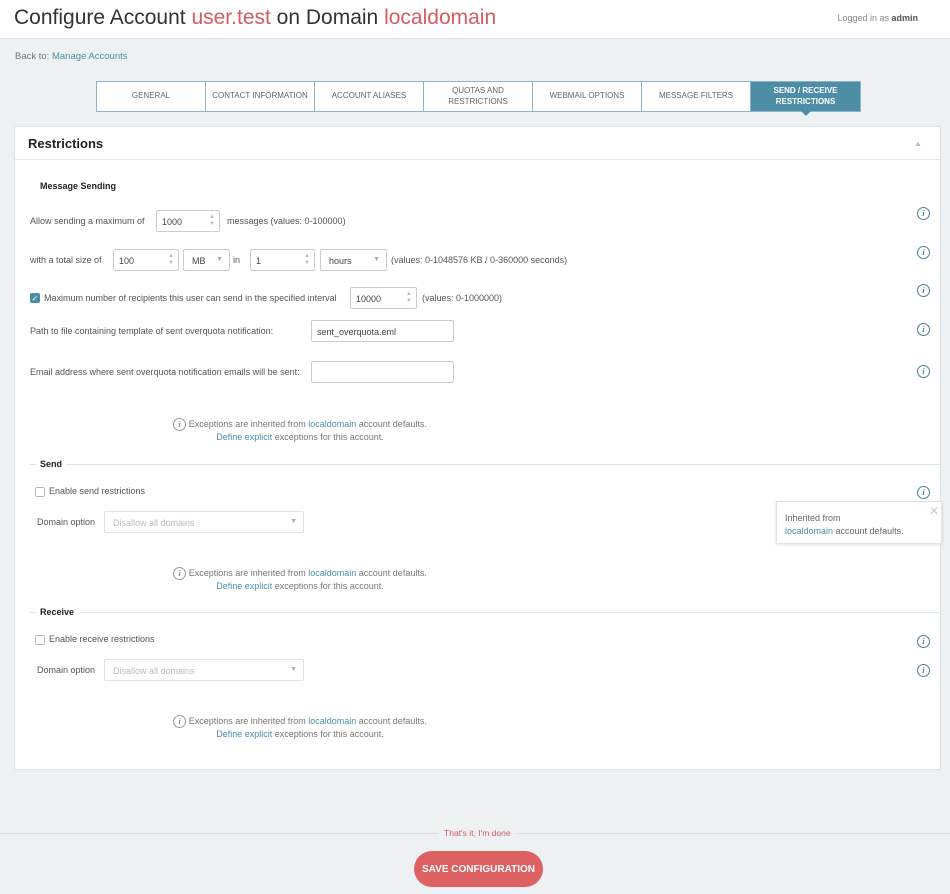  What do you see at coordinates (40, 640) in the screenshot?
I see `enable-receive-checkbox` at bounding box center [40, 640].